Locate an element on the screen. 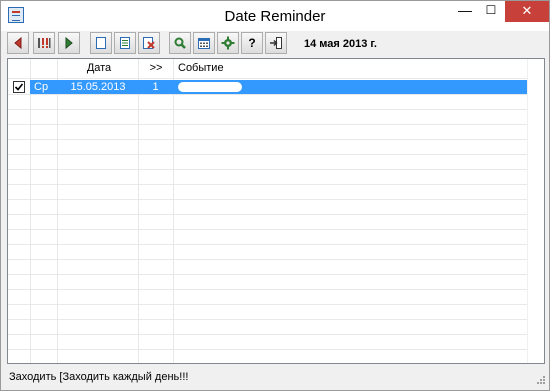  delete-document-icon is located at coordinates (149, 43).